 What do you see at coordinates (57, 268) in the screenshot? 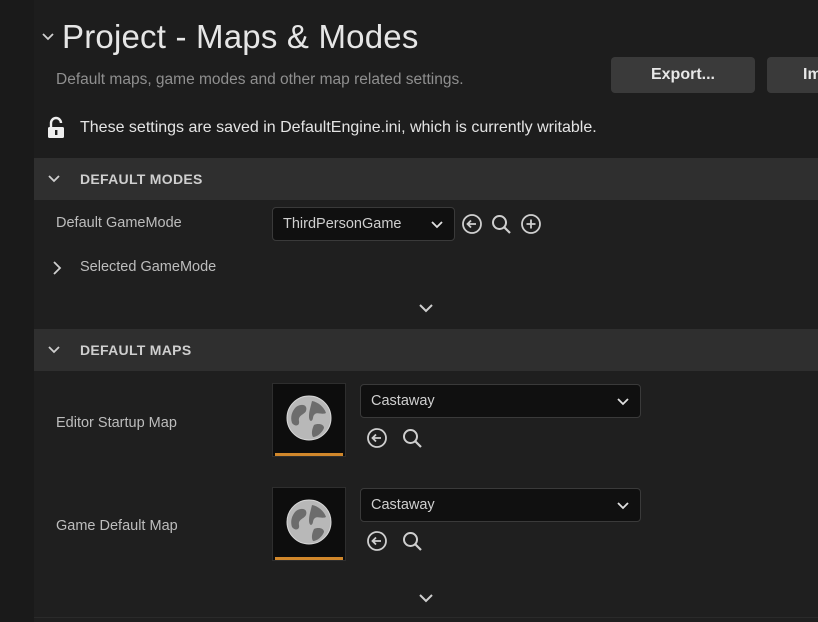
I see `chevron-right-icon` at bounding box center [57, 268].